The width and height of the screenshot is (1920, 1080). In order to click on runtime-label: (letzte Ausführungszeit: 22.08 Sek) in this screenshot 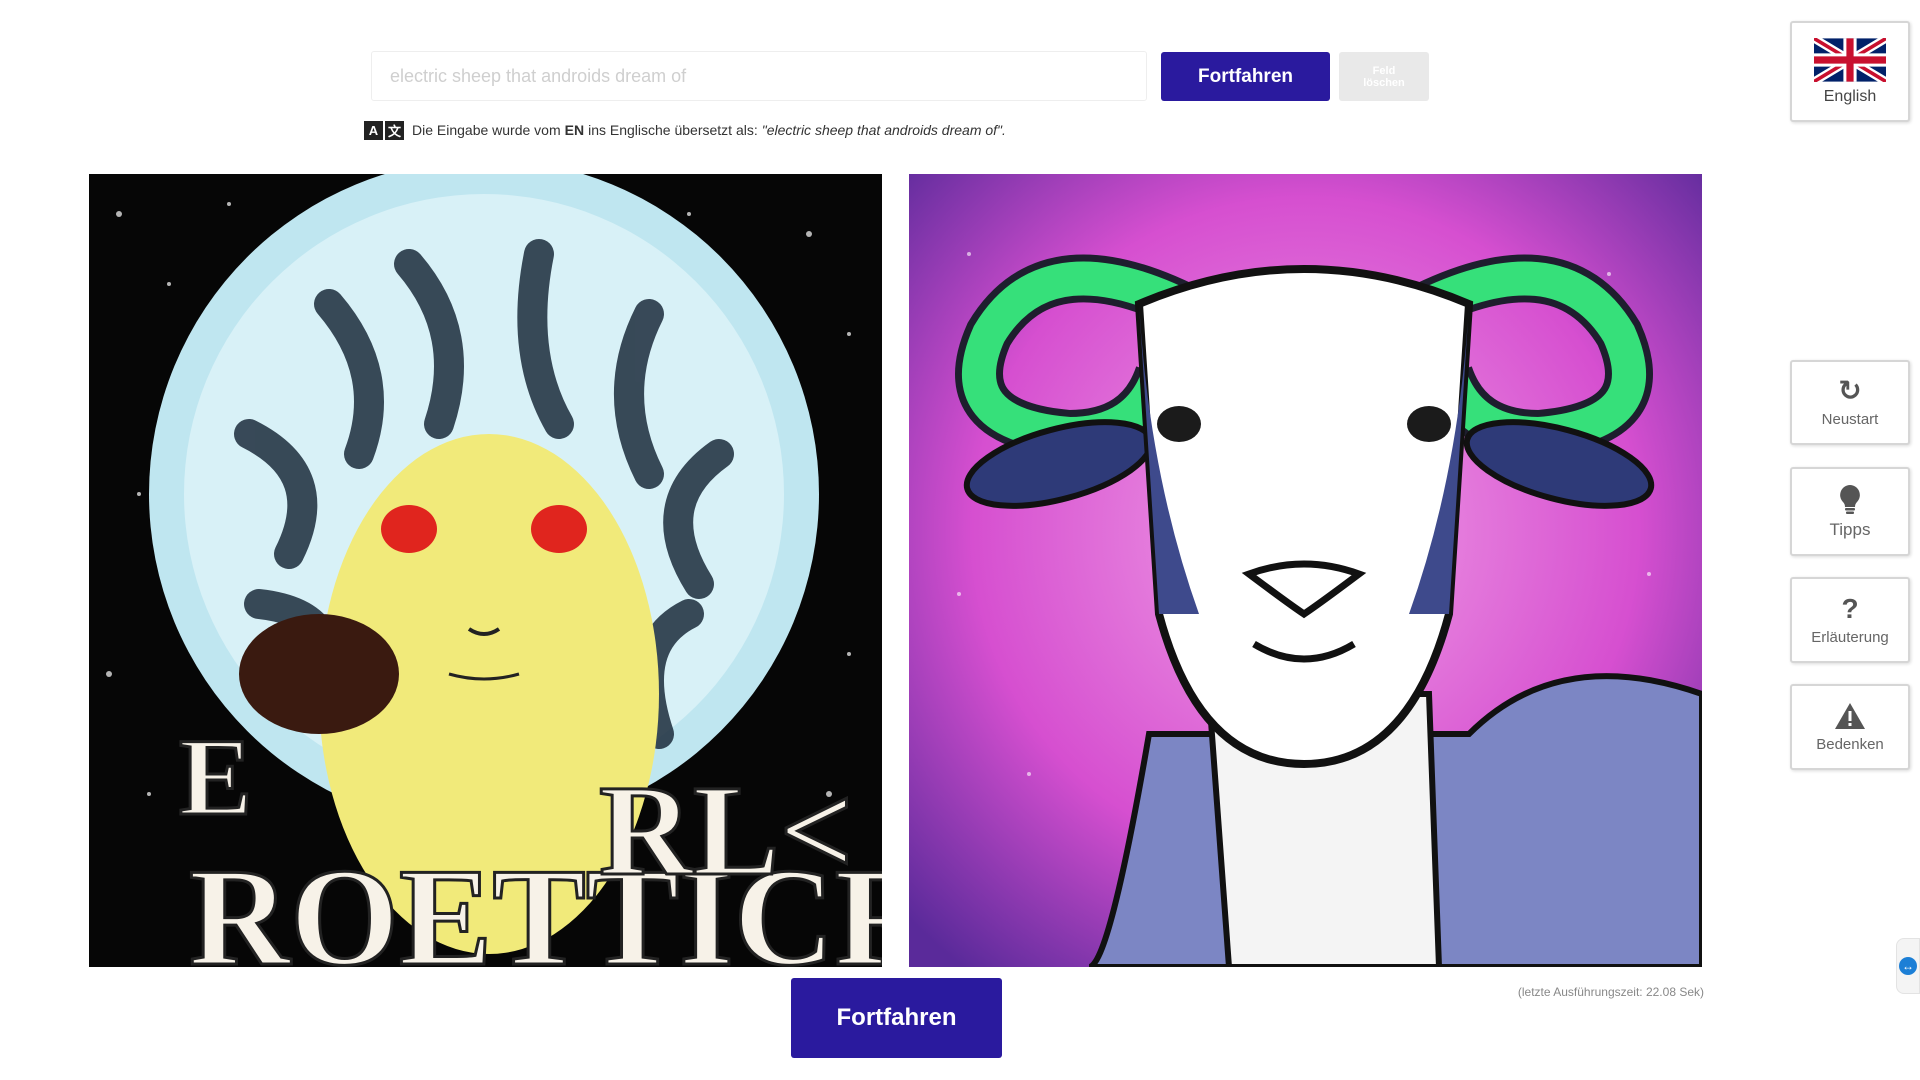, I will do `click(1610, 992)`.